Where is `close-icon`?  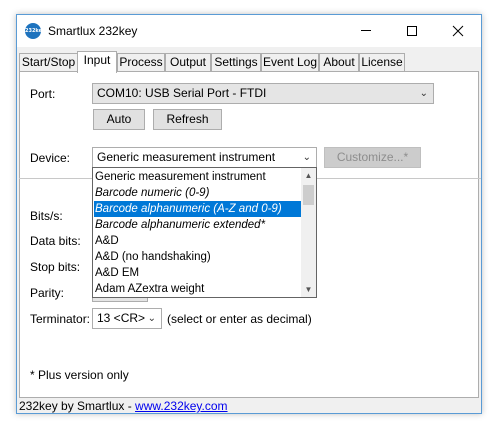 close-icon is located at coordinates (458, 30).